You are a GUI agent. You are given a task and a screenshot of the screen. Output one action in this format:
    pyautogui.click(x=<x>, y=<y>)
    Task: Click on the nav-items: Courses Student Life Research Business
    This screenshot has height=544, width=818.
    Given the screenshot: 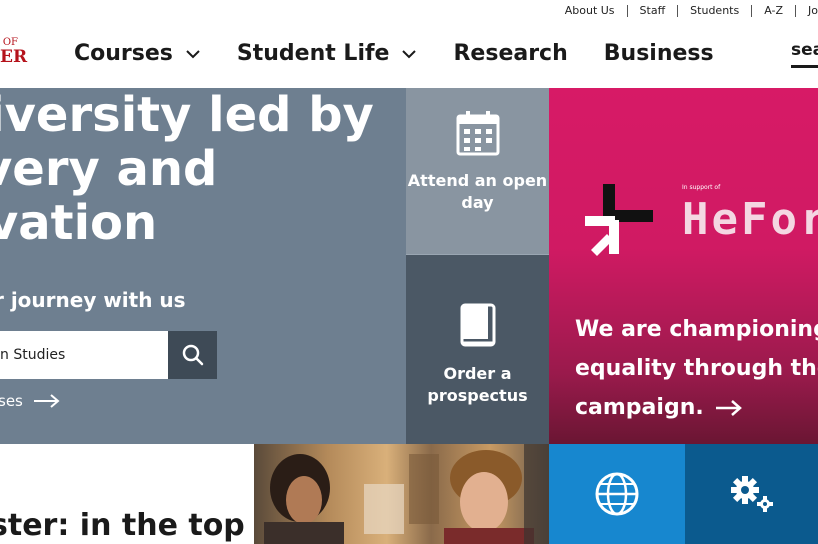 What is the action you would take?
    pyautogui.click(x=412, y=53)
    